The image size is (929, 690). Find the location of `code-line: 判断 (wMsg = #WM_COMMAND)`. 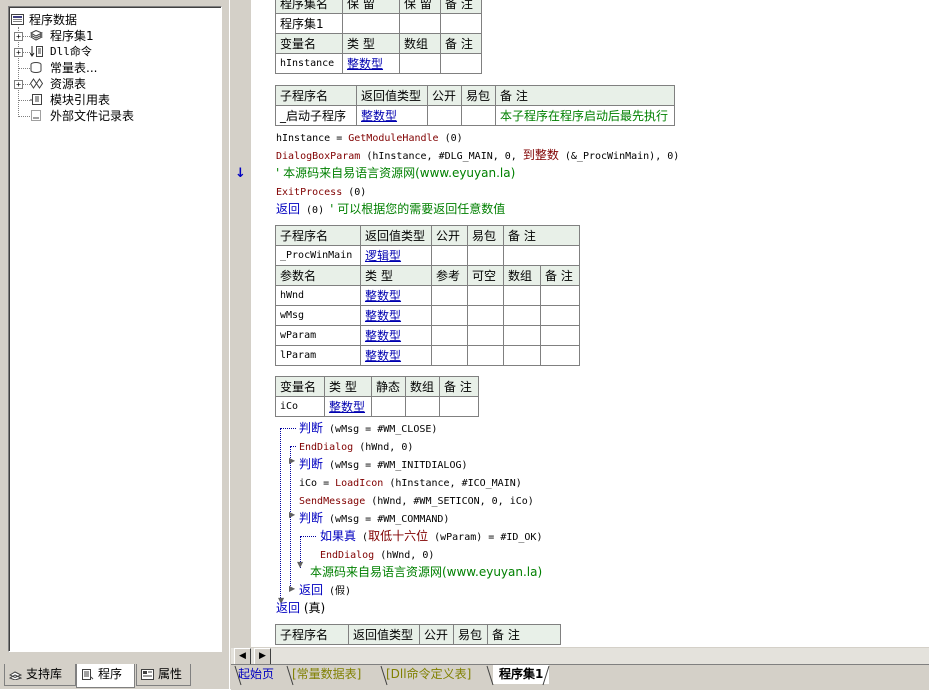

code-line: 判断 (wMsg = #WM_COMMAND) is located at coordinates (374, 518).